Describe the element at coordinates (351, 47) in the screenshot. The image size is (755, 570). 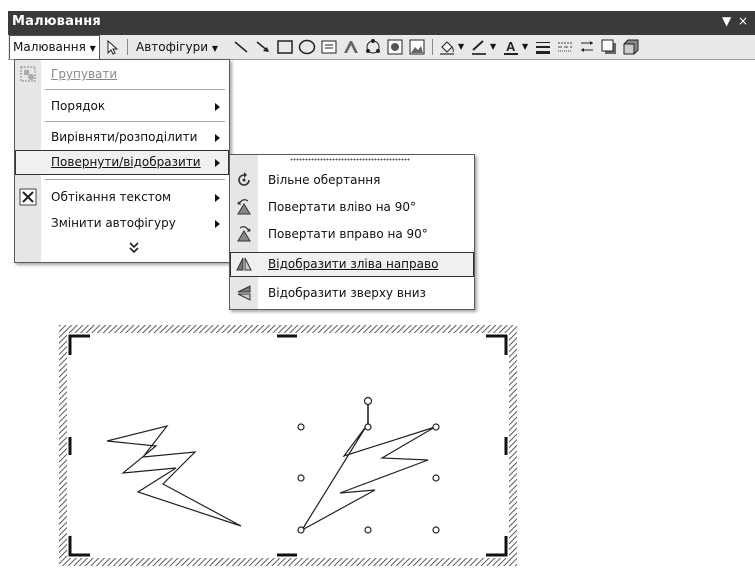
I see `wordart-icon` at that location.